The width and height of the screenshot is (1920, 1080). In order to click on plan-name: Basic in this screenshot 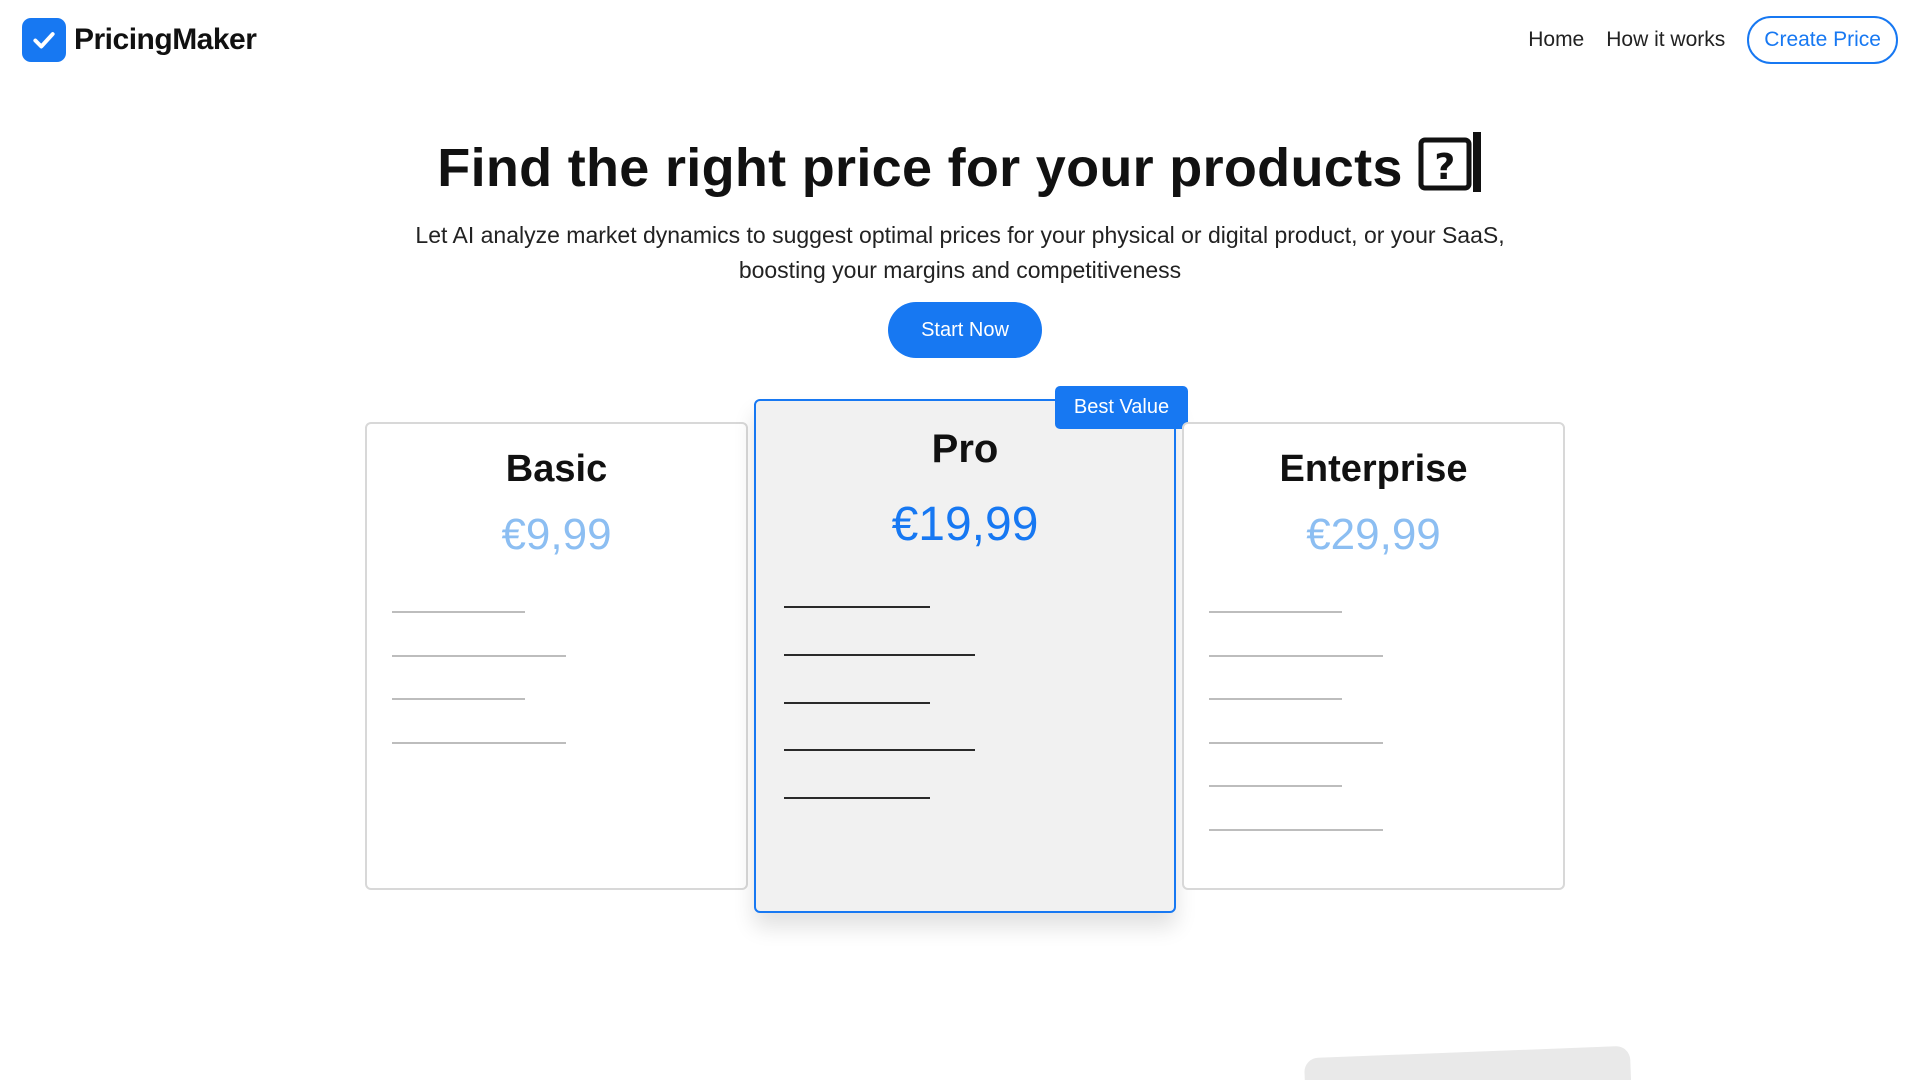, I will do `click(556, 469)`.